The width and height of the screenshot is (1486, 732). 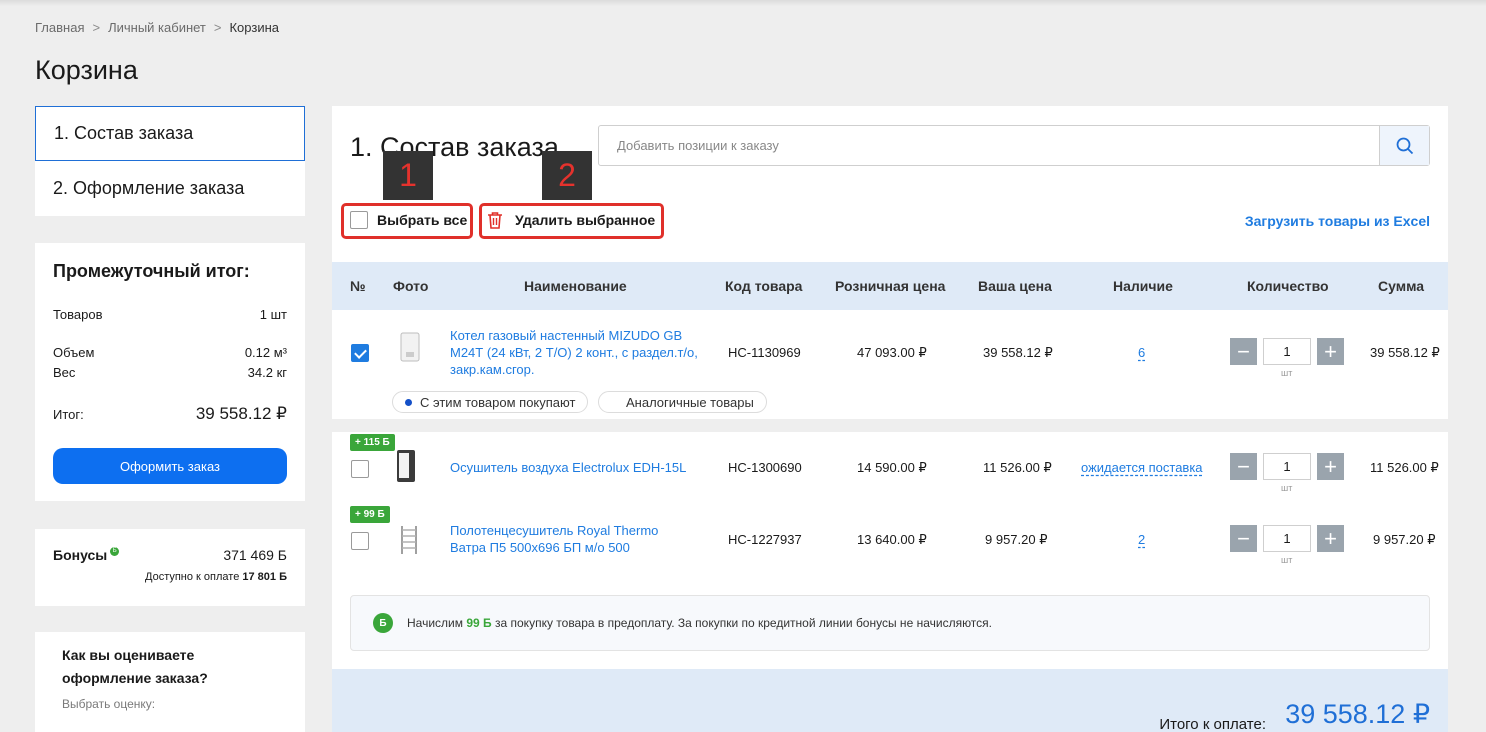 I want to click on breadcrumb: Главная > Личный кабинет > Корзина, so click(x=157, y=27).